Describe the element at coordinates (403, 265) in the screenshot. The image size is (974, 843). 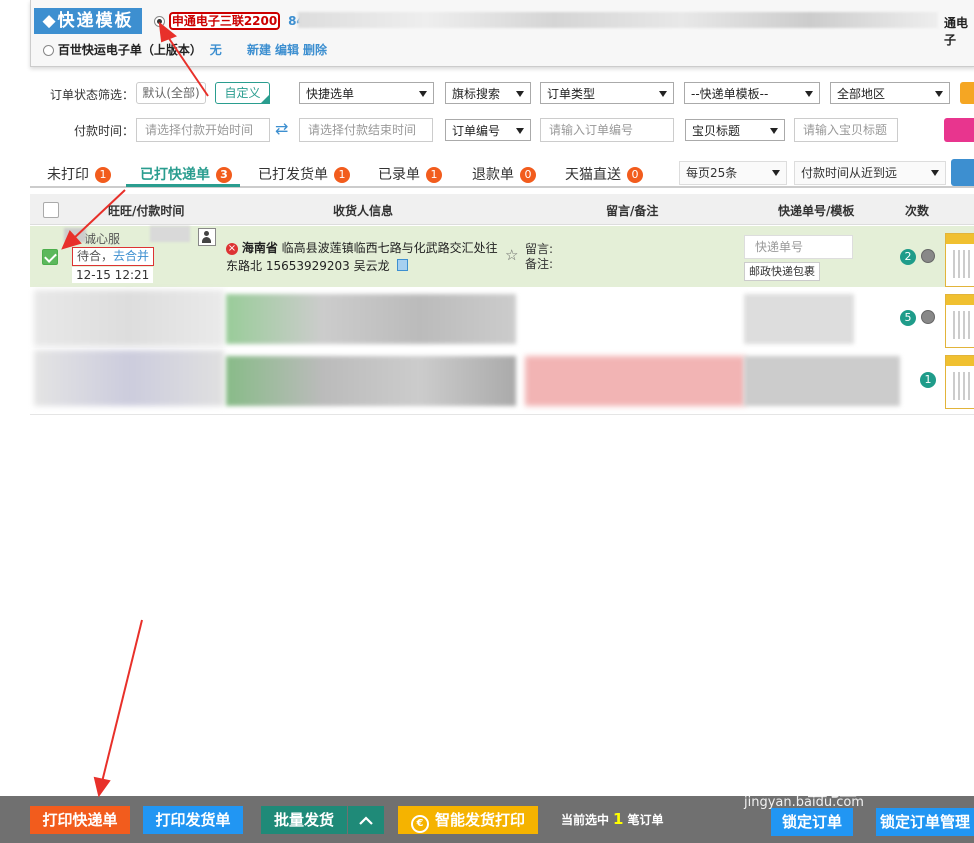
I see `copy-icon` at that location.